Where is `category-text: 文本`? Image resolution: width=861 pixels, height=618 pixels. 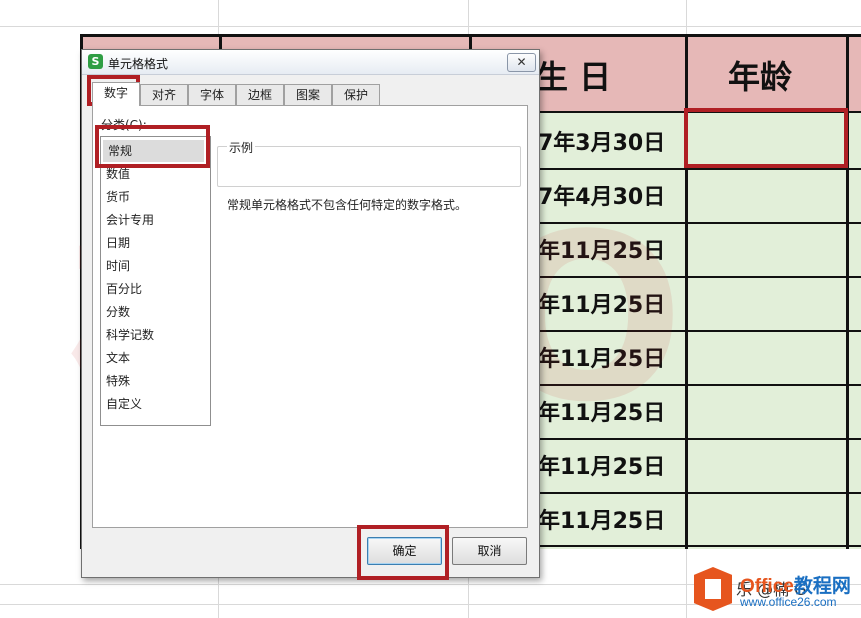
category-text: 文本 is located at coordinates (153, 358).